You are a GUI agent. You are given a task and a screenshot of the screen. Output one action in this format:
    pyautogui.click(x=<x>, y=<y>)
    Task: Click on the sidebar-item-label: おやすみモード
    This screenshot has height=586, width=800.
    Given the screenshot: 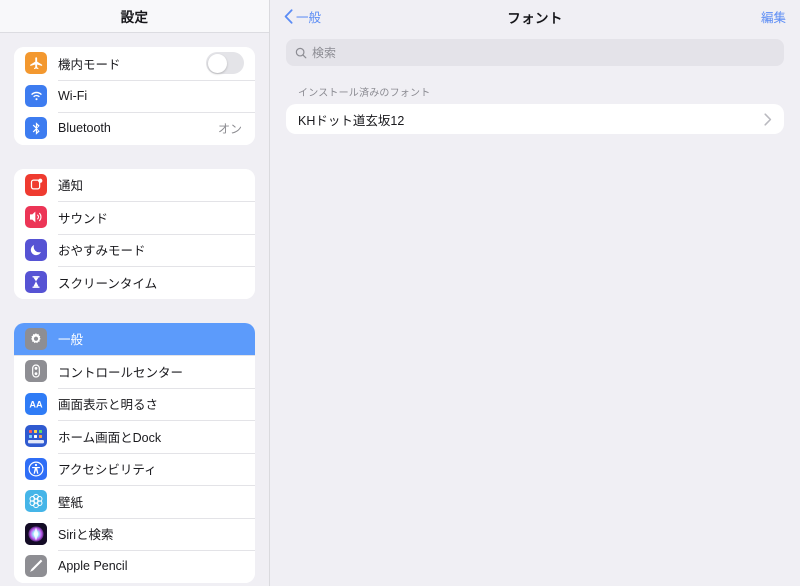 What is the action you would take?
    pyautogui.click(x=102, y=251)
    